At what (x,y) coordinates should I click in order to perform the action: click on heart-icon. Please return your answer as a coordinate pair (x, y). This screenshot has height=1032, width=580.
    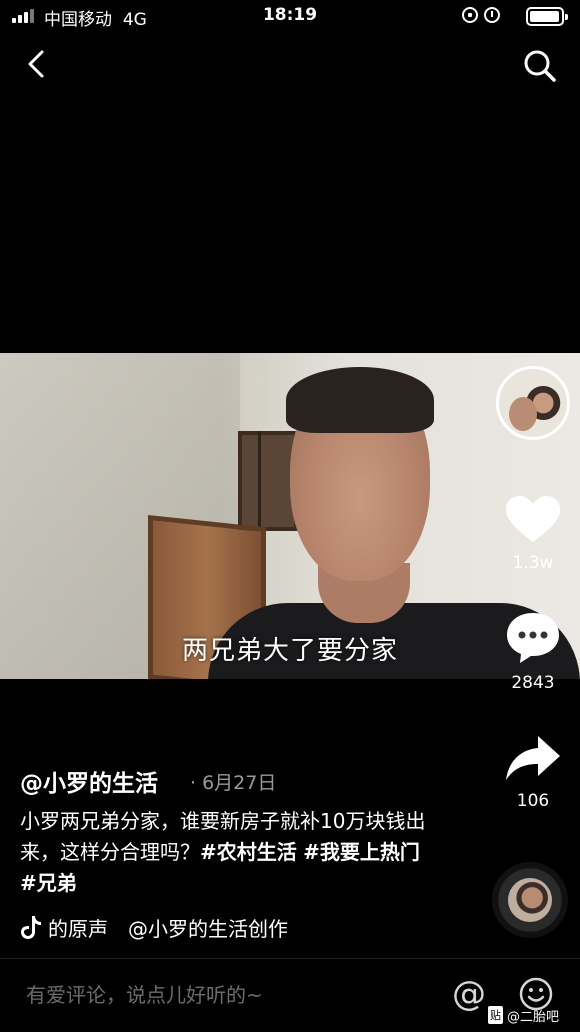
    Looking at the image, I should click on (533, 519).